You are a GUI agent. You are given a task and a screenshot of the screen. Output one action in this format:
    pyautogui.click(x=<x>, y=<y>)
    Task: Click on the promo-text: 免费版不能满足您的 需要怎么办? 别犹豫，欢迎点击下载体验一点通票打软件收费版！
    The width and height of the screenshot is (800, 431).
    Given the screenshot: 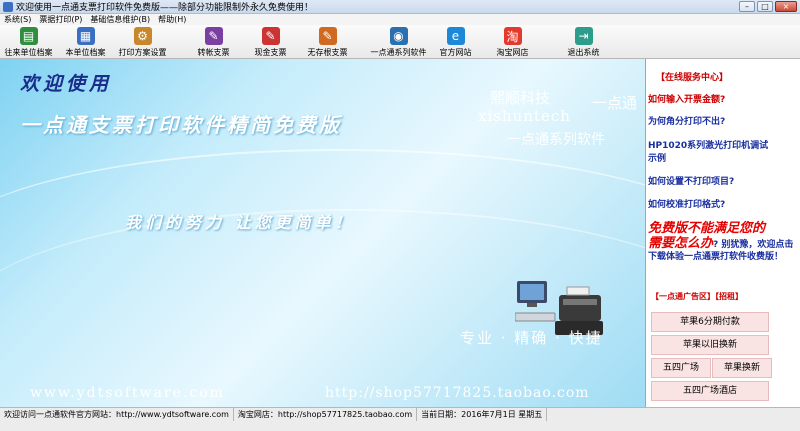 What is the action you would take?
    pyautogui.click(x=723, y=242)
    